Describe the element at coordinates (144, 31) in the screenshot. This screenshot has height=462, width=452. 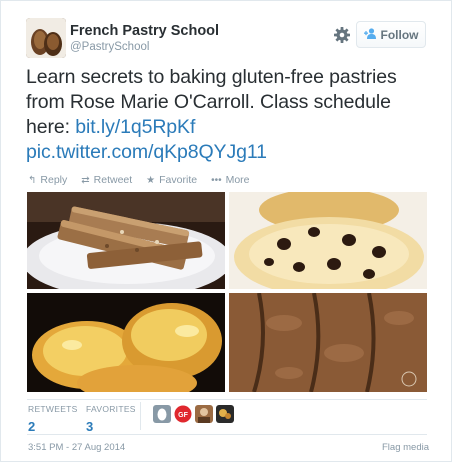
I see `user-name: French Pastry School` at that location.